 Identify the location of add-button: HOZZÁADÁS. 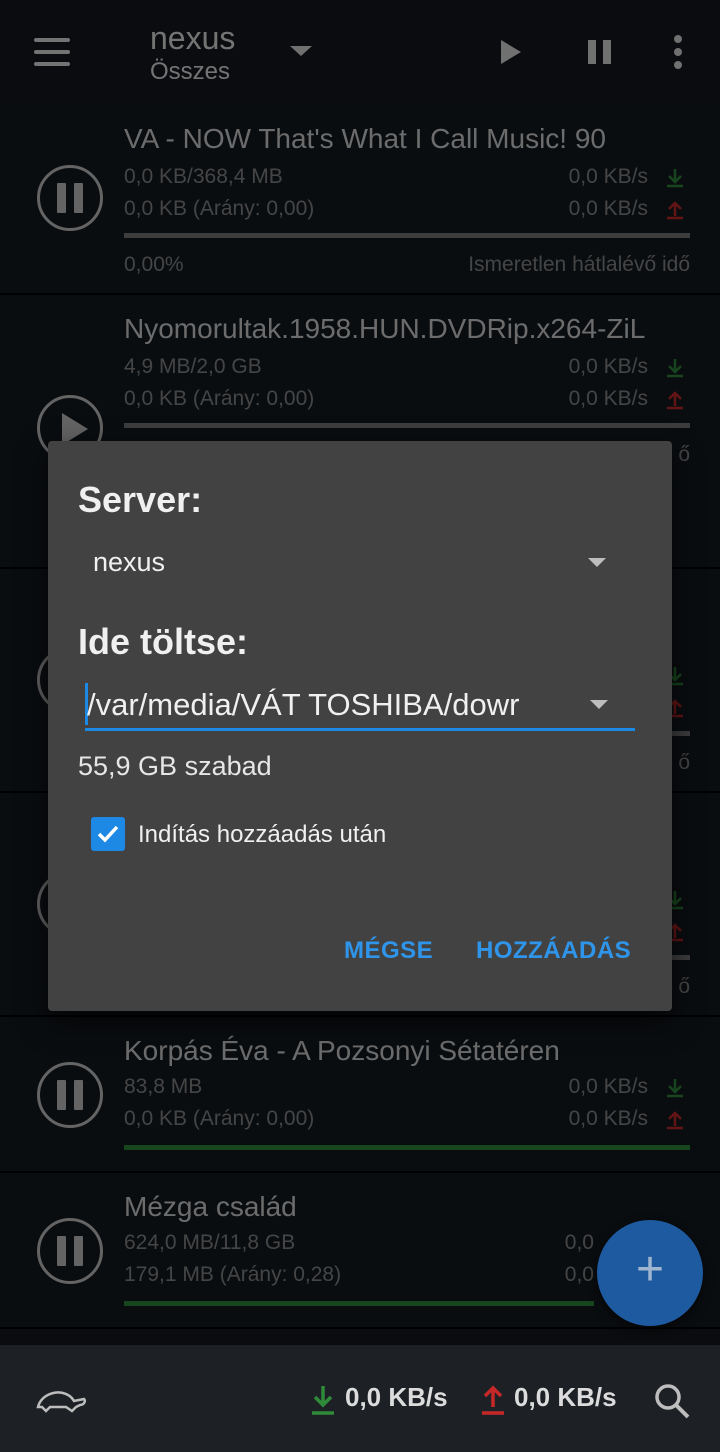
(553, 951).